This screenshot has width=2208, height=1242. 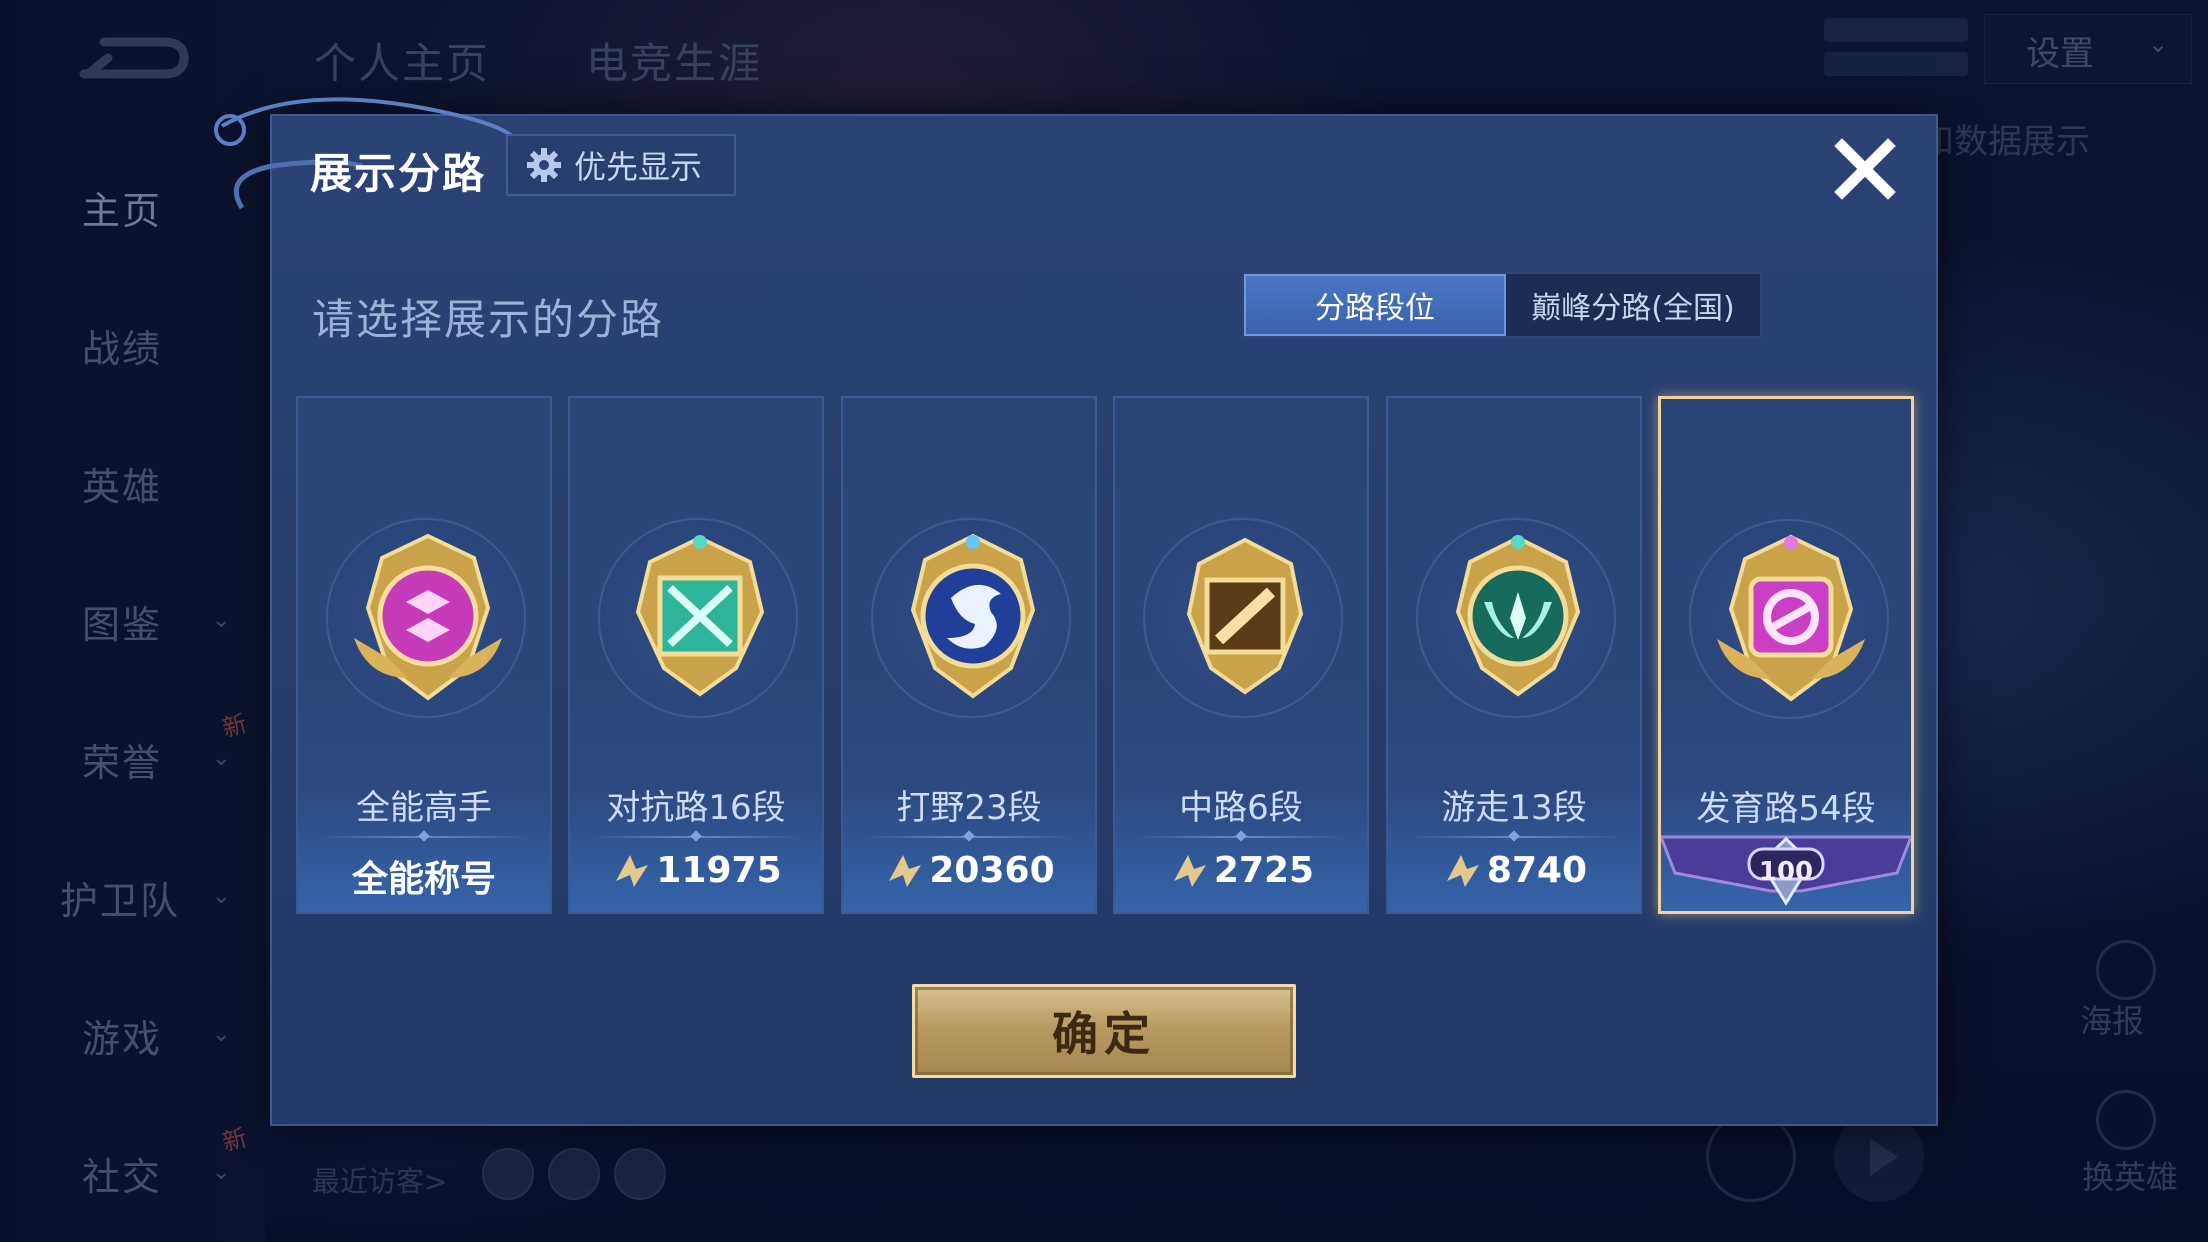 I want to click on confirm-button: 确定, so click(x=1104, y=1031).